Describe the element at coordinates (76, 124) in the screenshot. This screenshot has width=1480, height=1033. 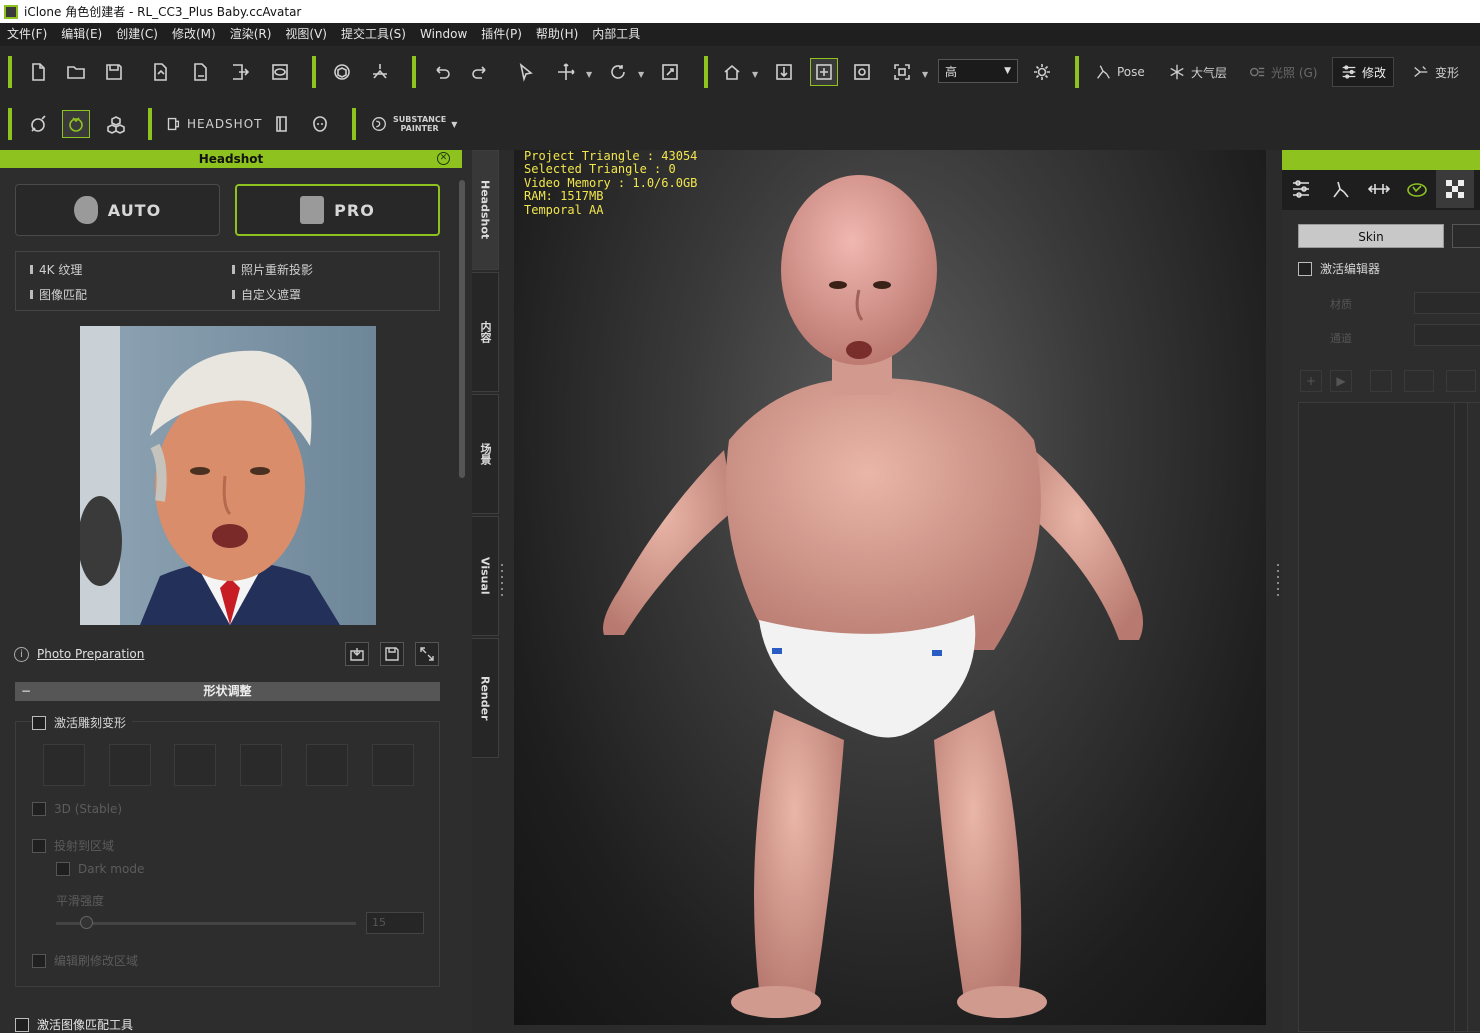
I see `character-edit-icon` at that location.